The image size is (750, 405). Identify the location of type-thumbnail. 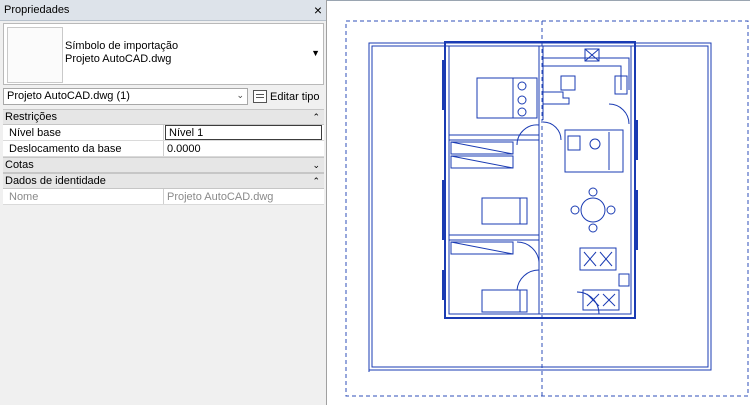
(35, 55).